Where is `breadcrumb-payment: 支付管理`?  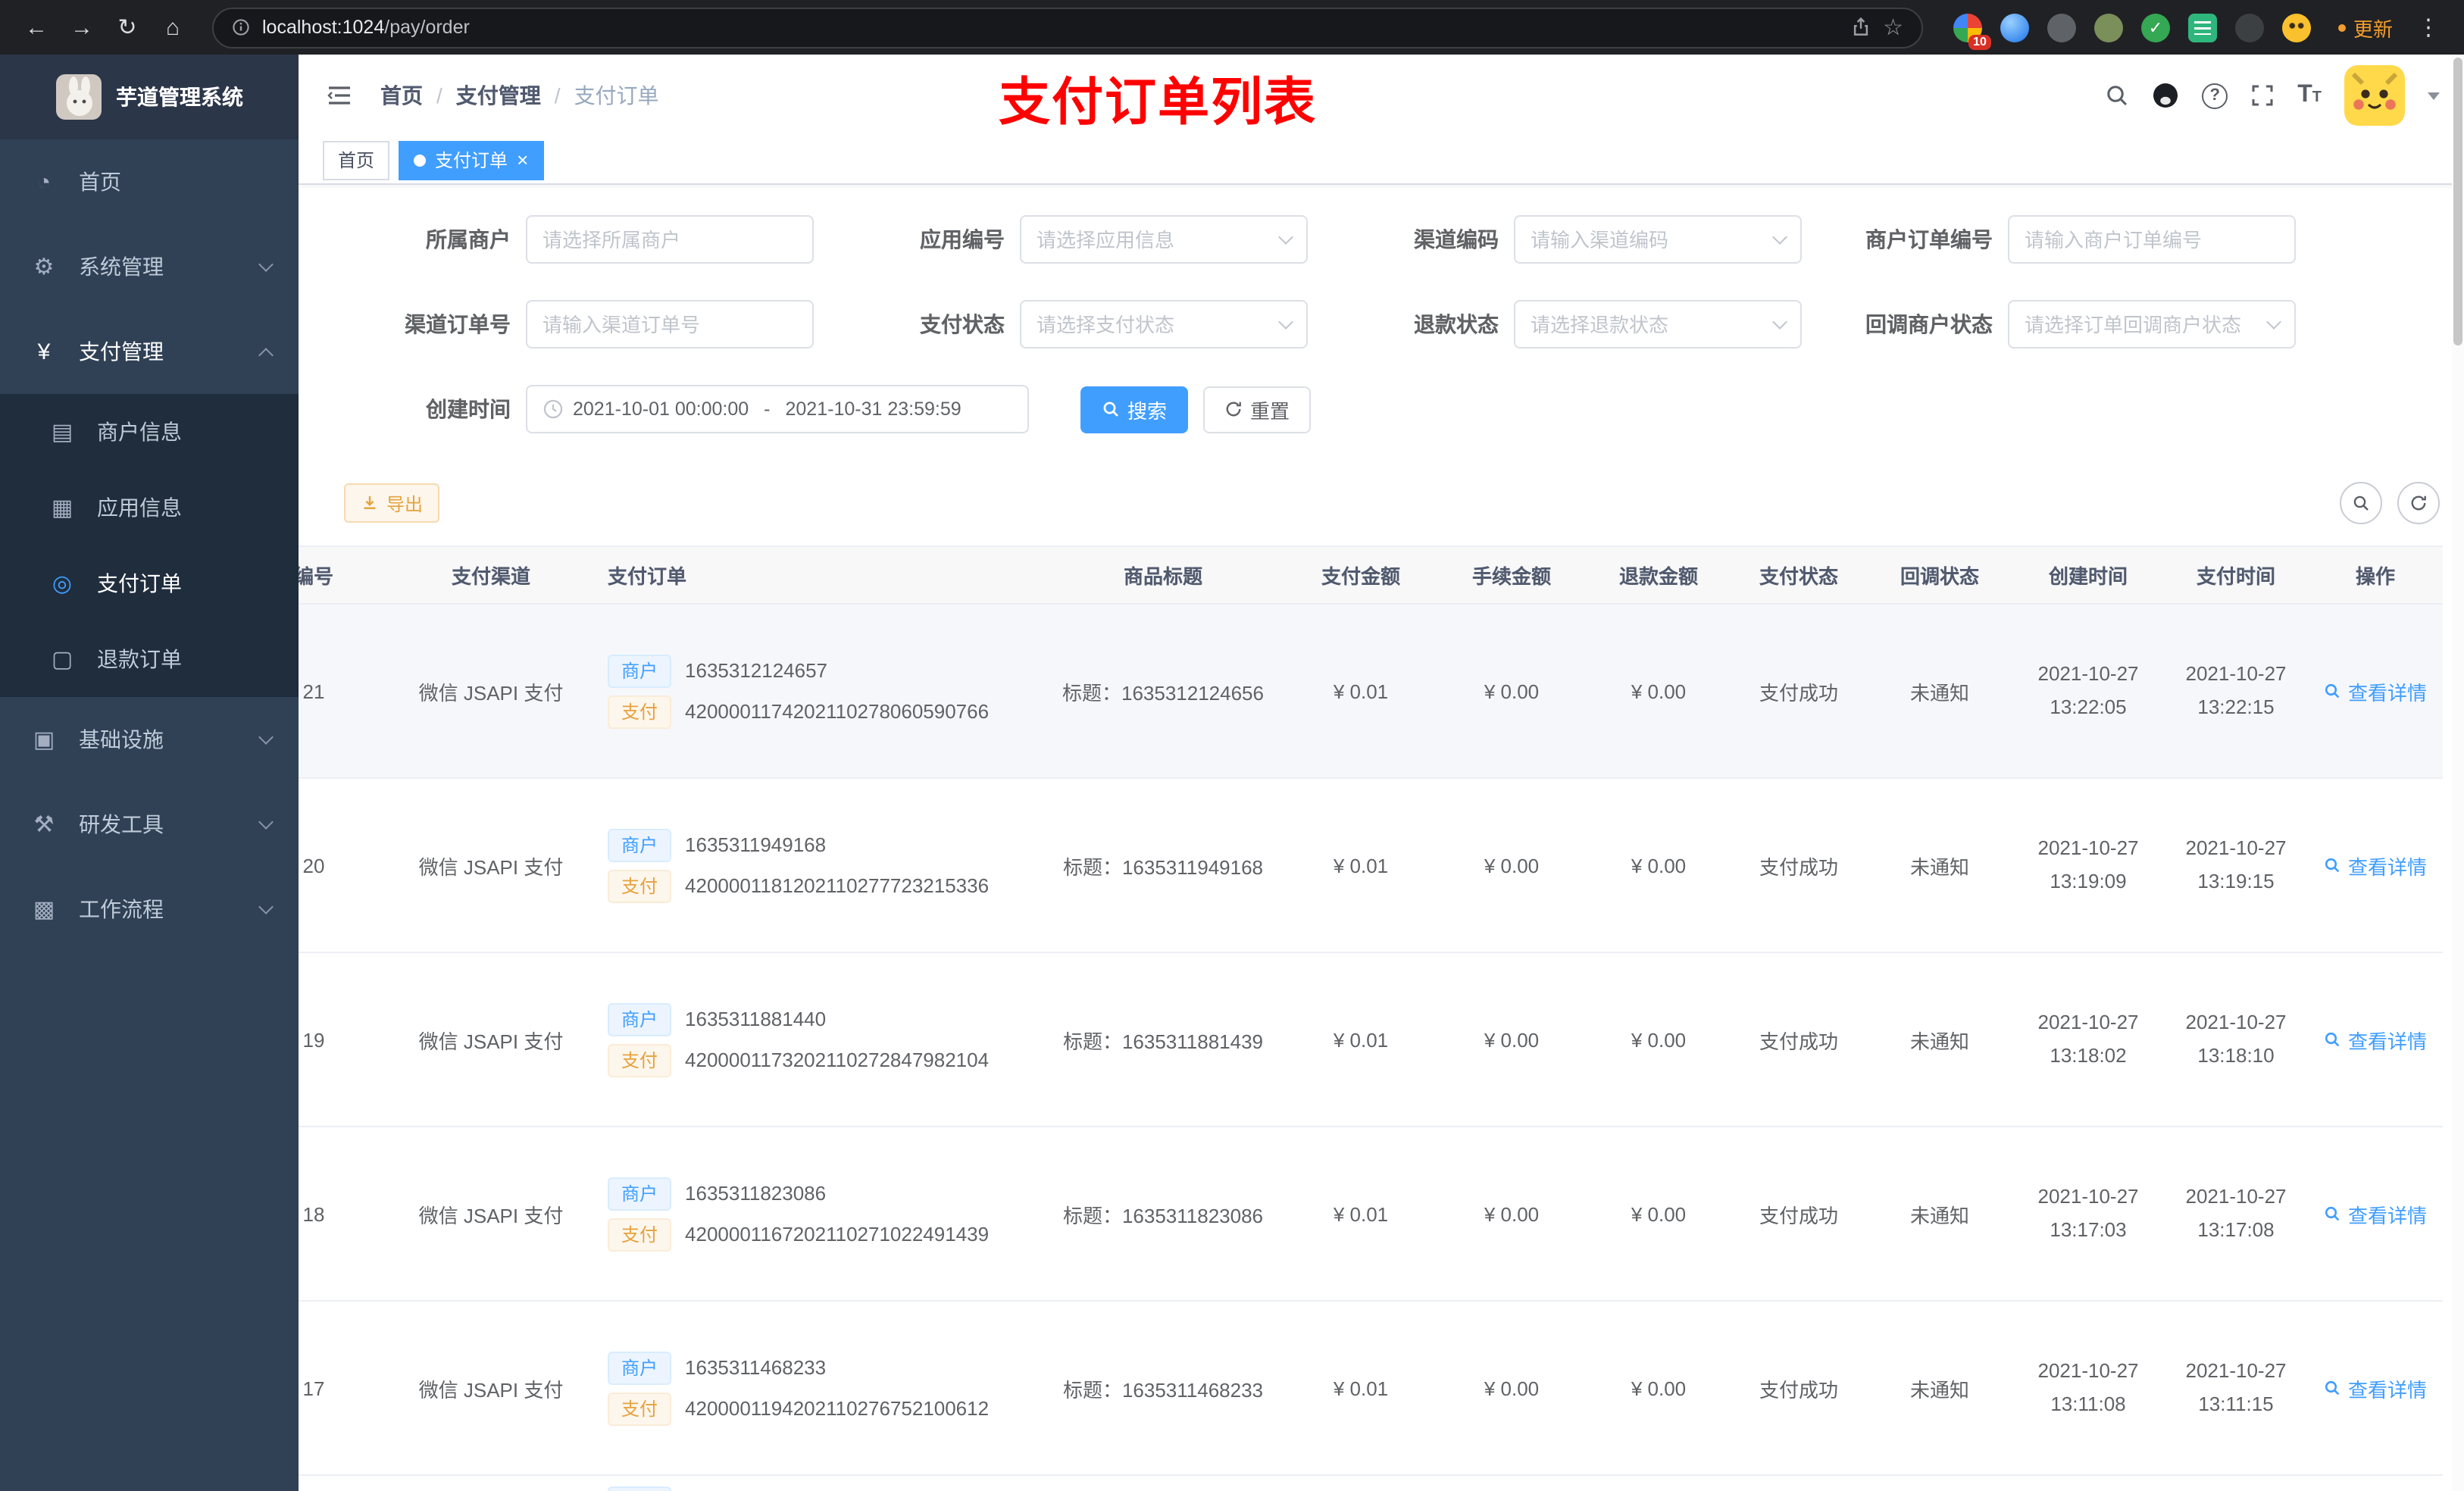
breadcrumb-payment: 支付管理 is located at coordinates (498, 95).